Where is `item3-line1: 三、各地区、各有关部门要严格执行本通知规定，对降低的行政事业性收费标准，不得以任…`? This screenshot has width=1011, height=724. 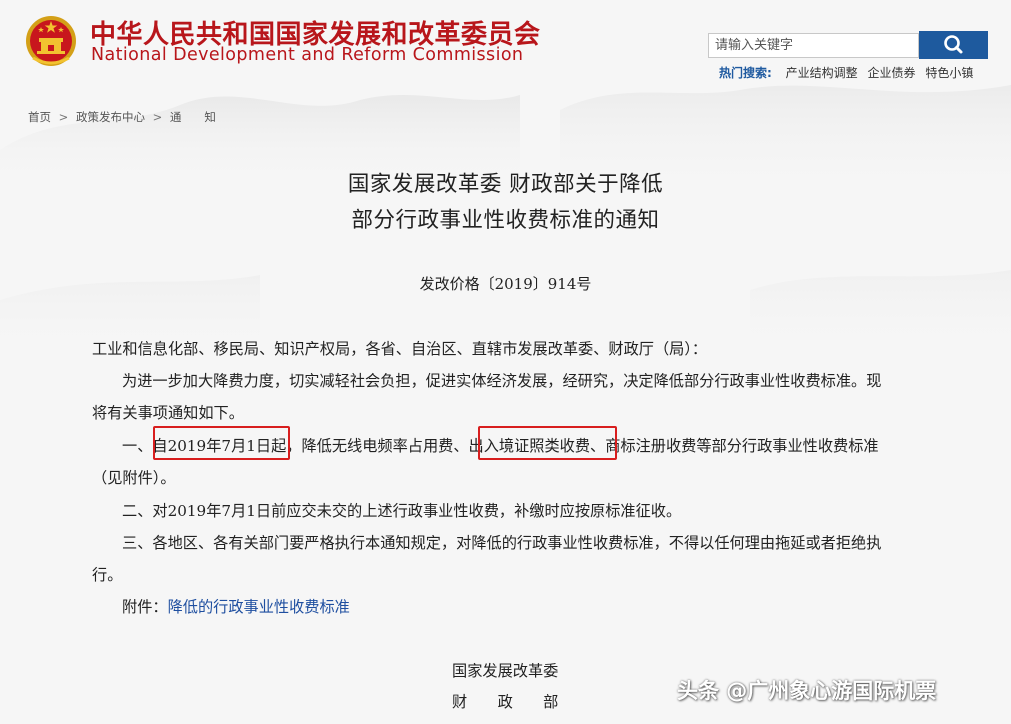 item3-line1: 三、各地区、各有关部门要严格执行本通知规定，对降低的行政事业性收费标准，不得以任… is located at coordinates (502, 543).